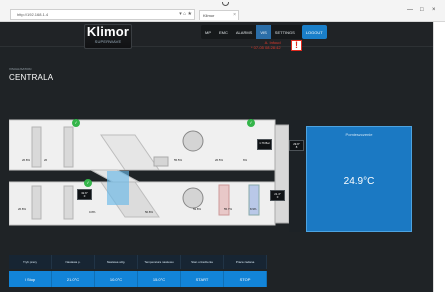 The image size is (445, 293). What do you see at coordinates (31, 77) in the screenshot?
I see `page-title: CENTRALA` at bounding box center [31, 77].